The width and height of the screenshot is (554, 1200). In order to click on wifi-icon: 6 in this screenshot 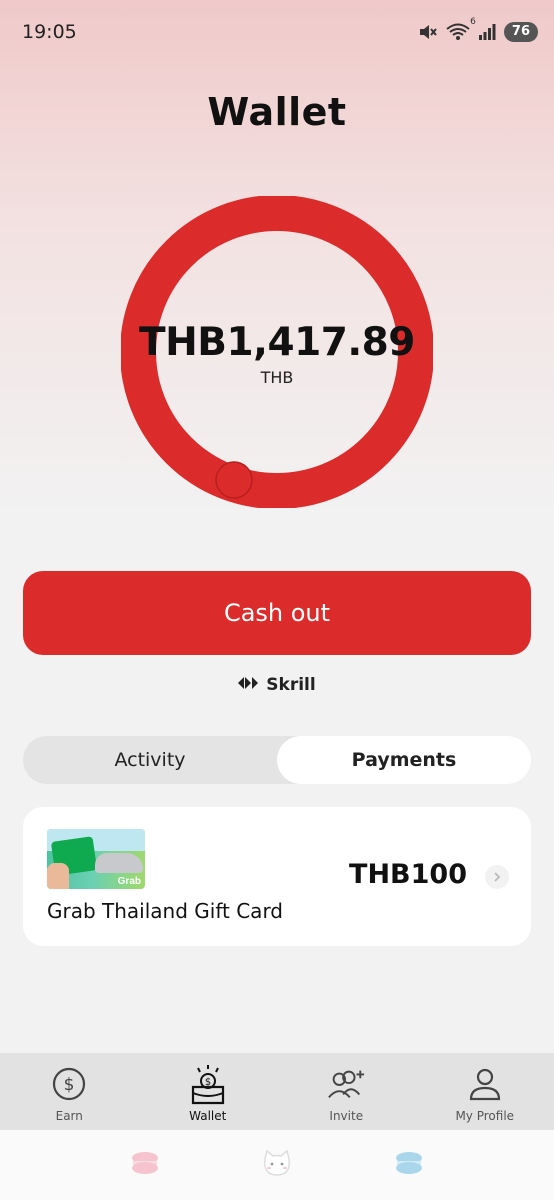, I will do `click(461, 29)`.